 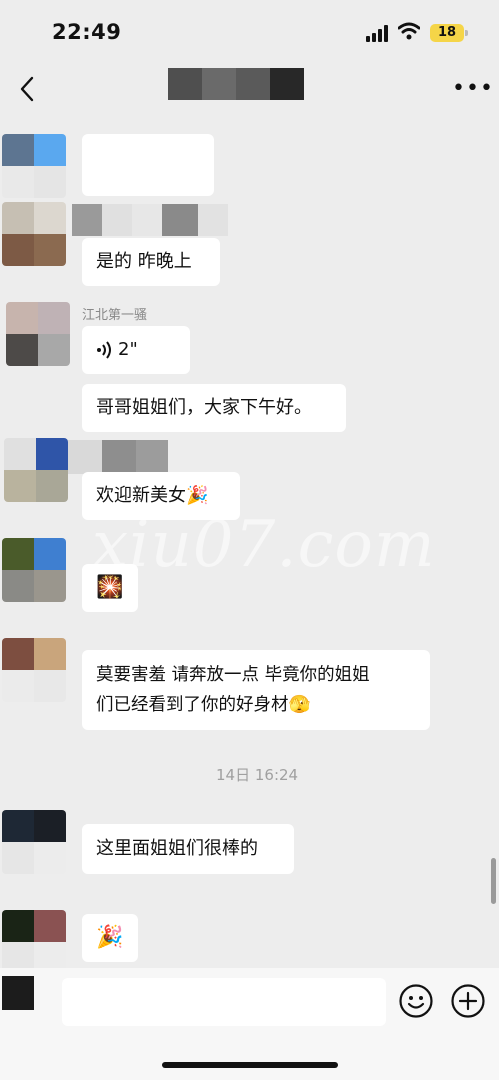 I want to click on message-bubble: 哥哥姐姐们，大家下午好。, so click(x=214, y=408).